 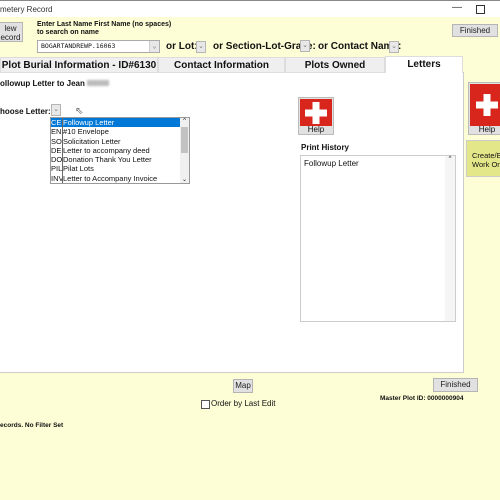 What do you see at coordinates (79, 111) in the screenshot?
I see `mouse-cursor-icon: ⇖` at bounding box center [79, 111].